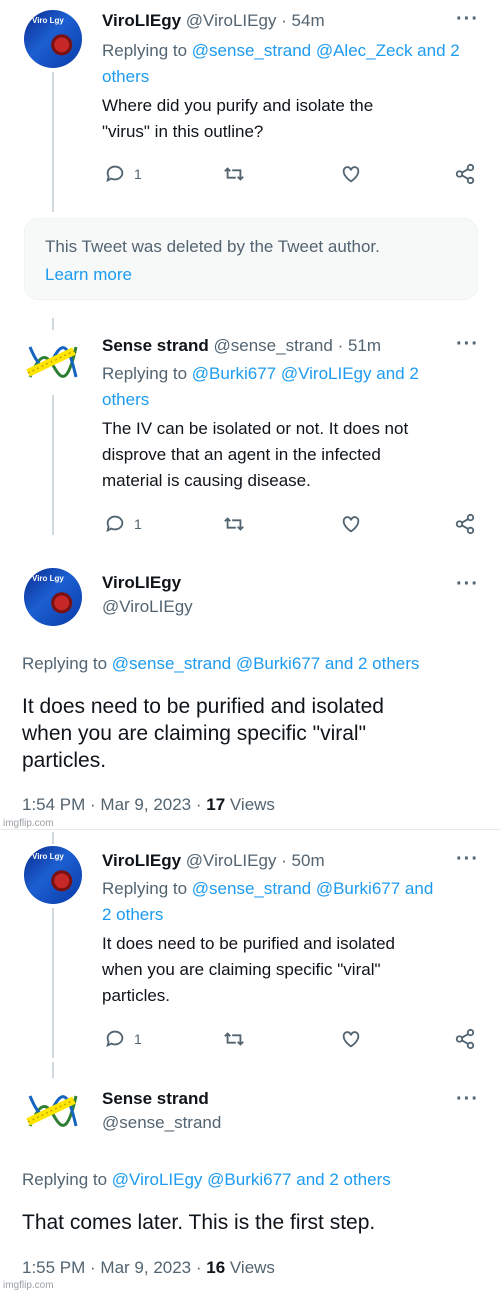 The image size is (500, 1294). What do you see at coordinates (292, 400) in the screenshot?
I see `replying-to-links: others` at bounding box center [292, 400].